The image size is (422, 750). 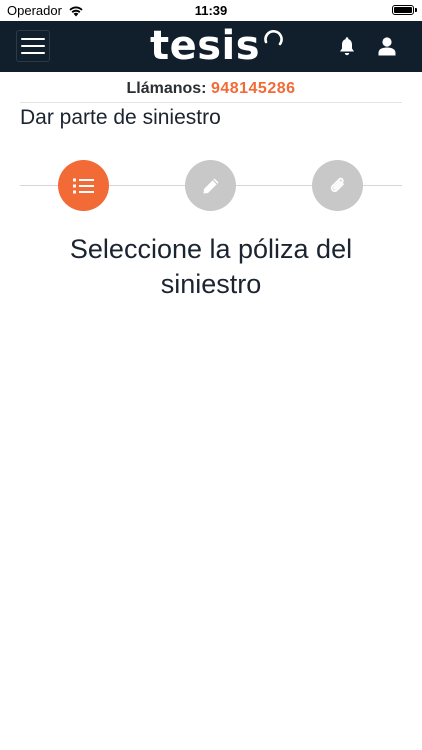 I want to click on call-us-label: Llámanos:, so click(x=166, y=88).